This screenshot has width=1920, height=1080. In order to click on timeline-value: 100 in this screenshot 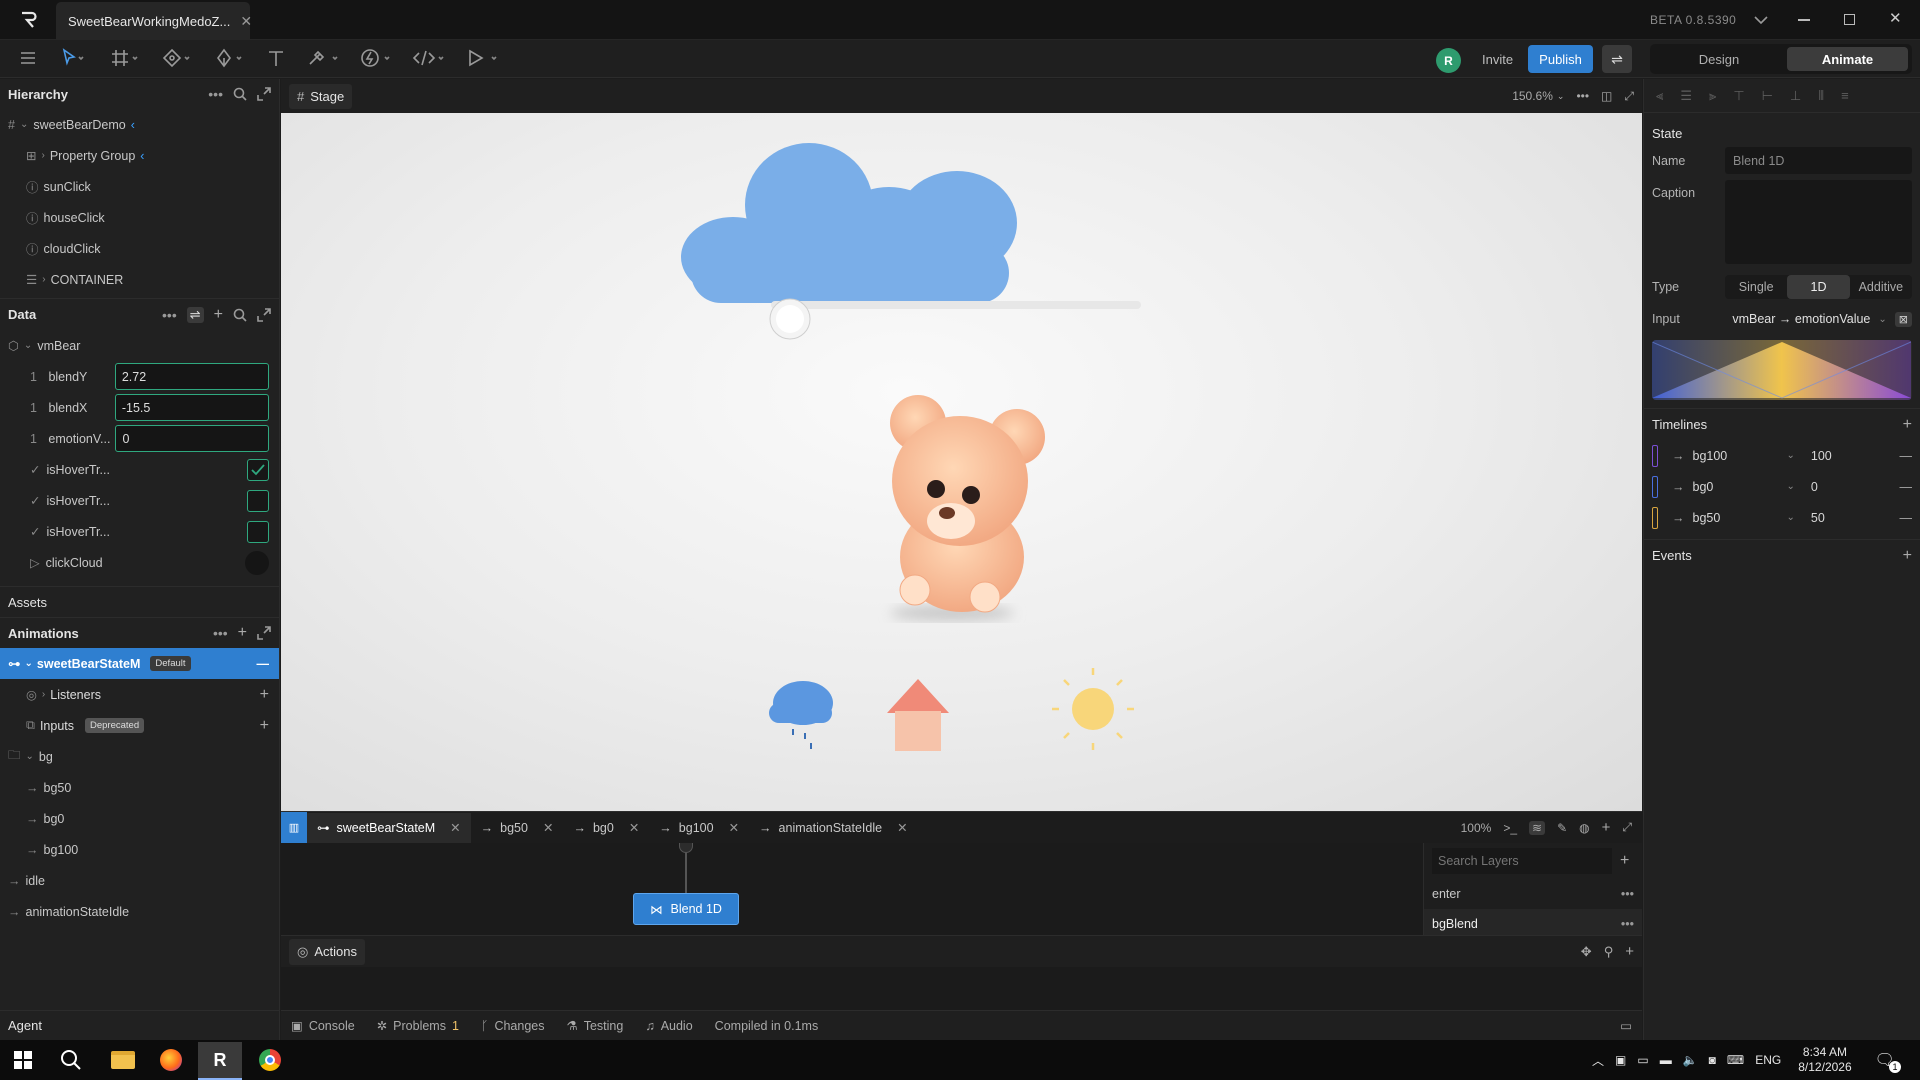, I will do `click(1851, 456)`.